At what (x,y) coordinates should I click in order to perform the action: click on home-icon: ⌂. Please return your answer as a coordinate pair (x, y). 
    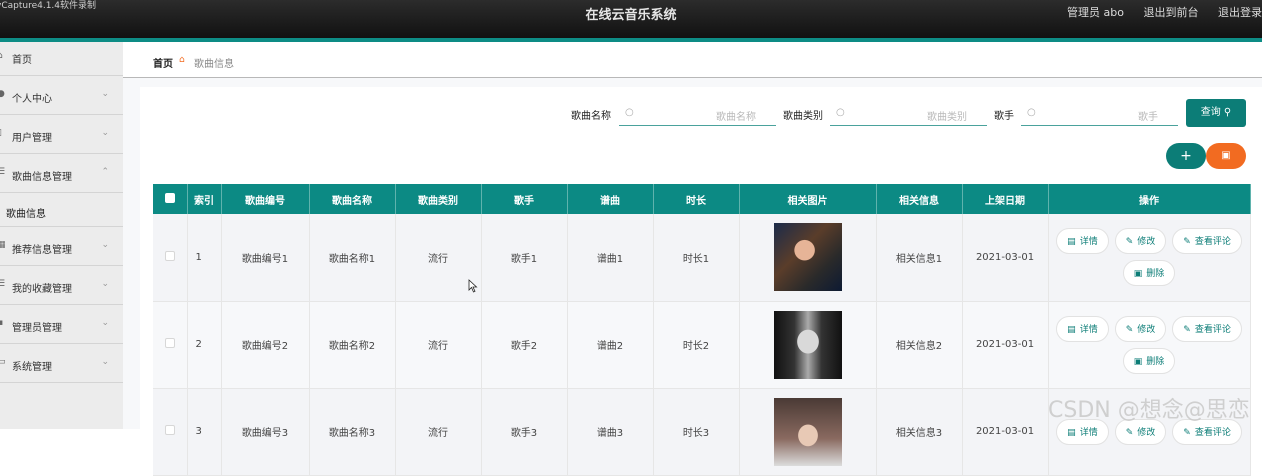
    Looking at the image, I should click on (182, 60).